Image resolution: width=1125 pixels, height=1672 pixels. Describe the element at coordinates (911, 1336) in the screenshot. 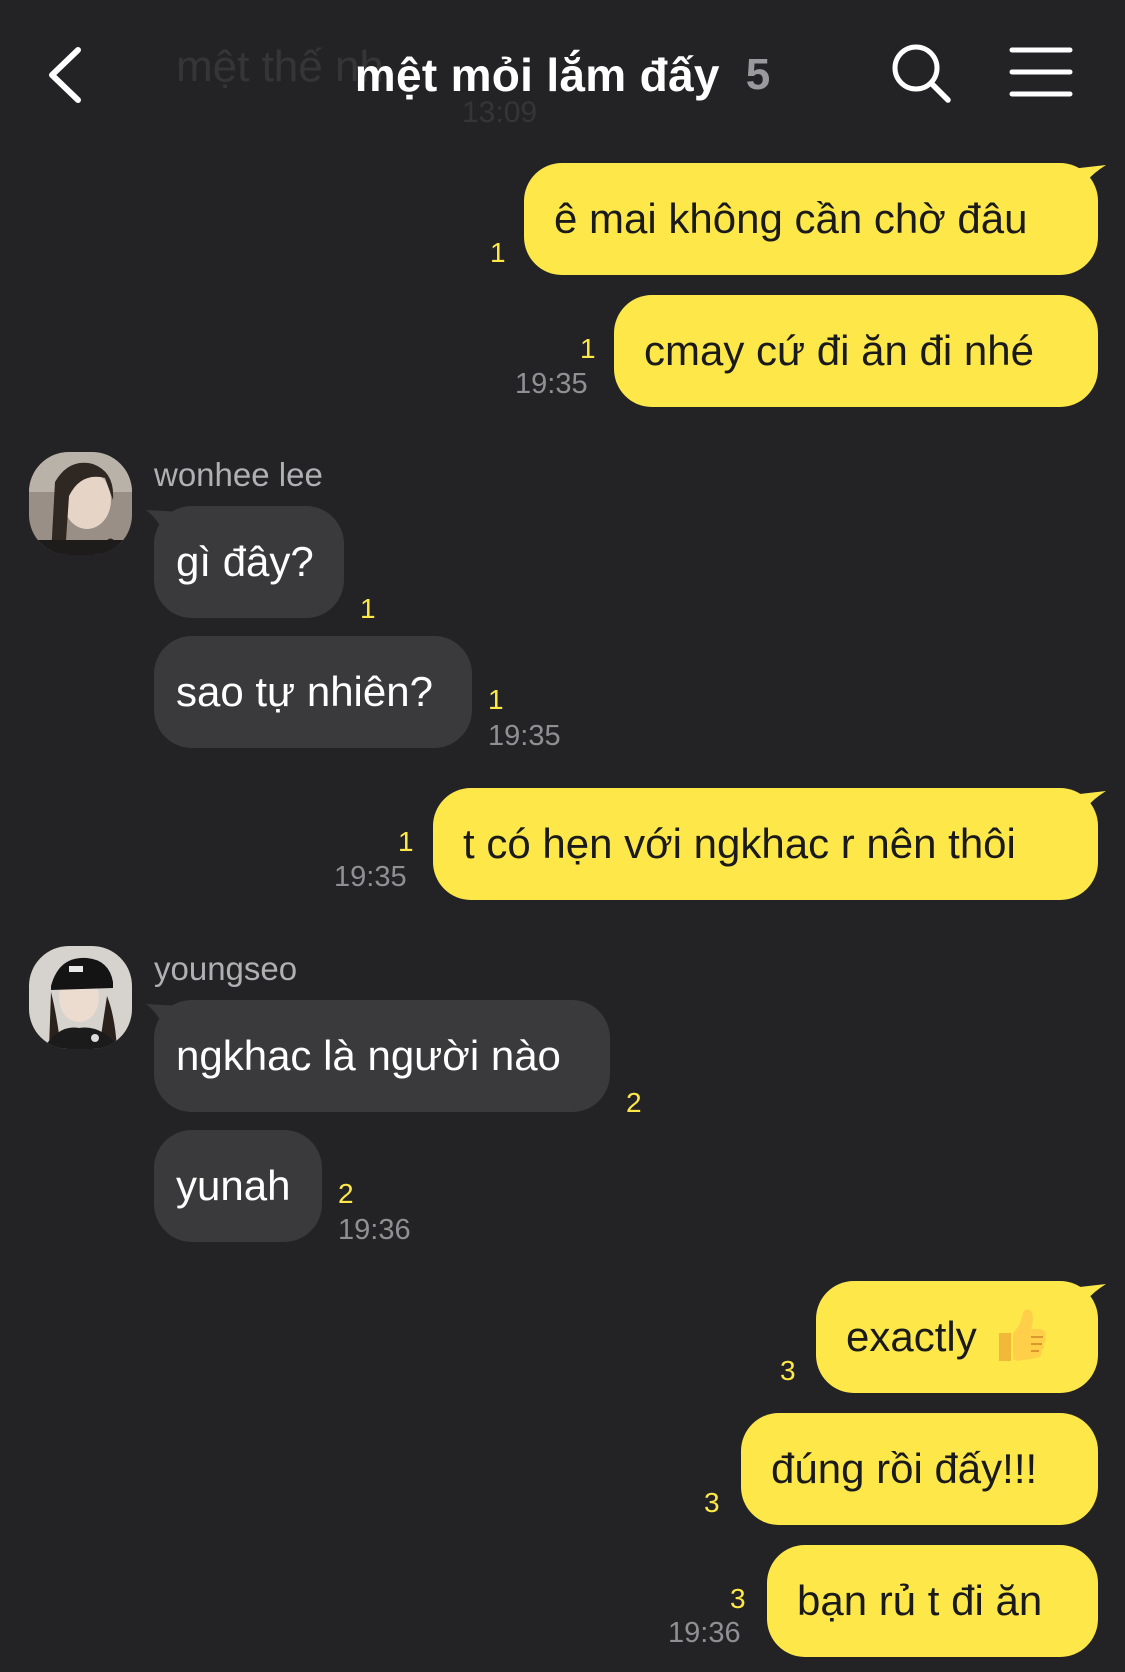

I see `message-text: exactly` at that location.